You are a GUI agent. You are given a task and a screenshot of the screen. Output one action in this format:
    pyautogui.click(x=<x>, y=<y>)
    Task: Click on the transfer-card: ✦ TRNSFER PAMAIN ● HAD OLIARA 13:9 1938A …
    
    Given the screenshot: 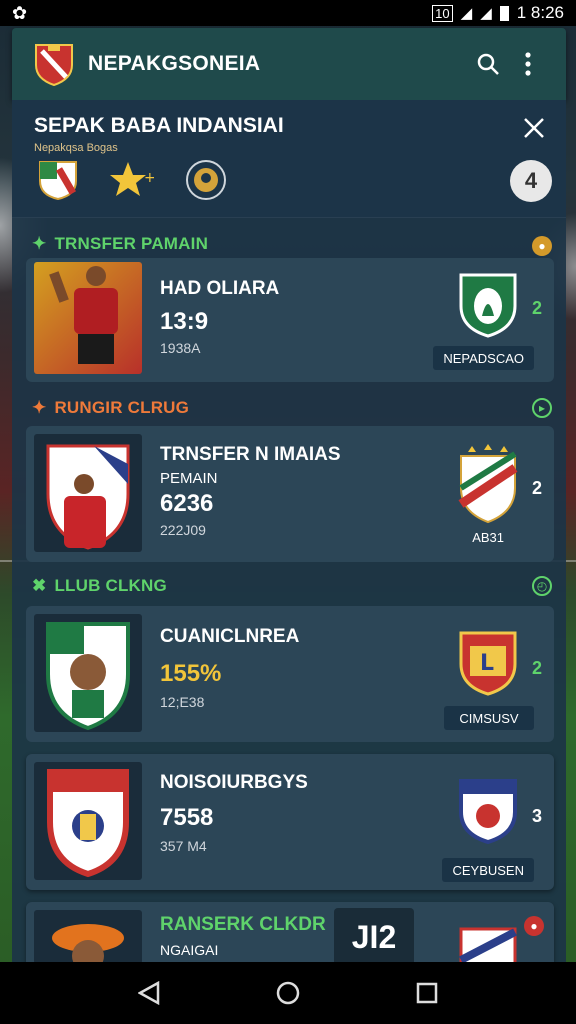 What is the action you would take?
    pyautogui.click(x=290, y=306)
    